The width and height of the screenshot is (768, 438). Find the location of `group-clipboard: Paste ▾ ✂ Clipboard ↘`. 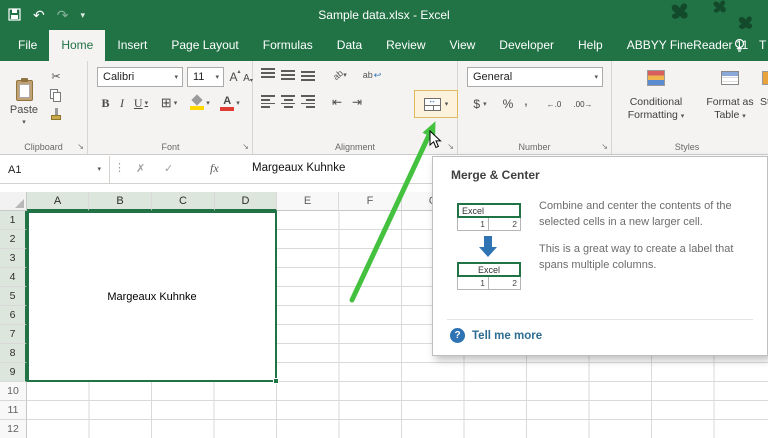

group-clipboard: Paste ▾ ✂ Clipboard ↘ is located at coordinates (44, 107).